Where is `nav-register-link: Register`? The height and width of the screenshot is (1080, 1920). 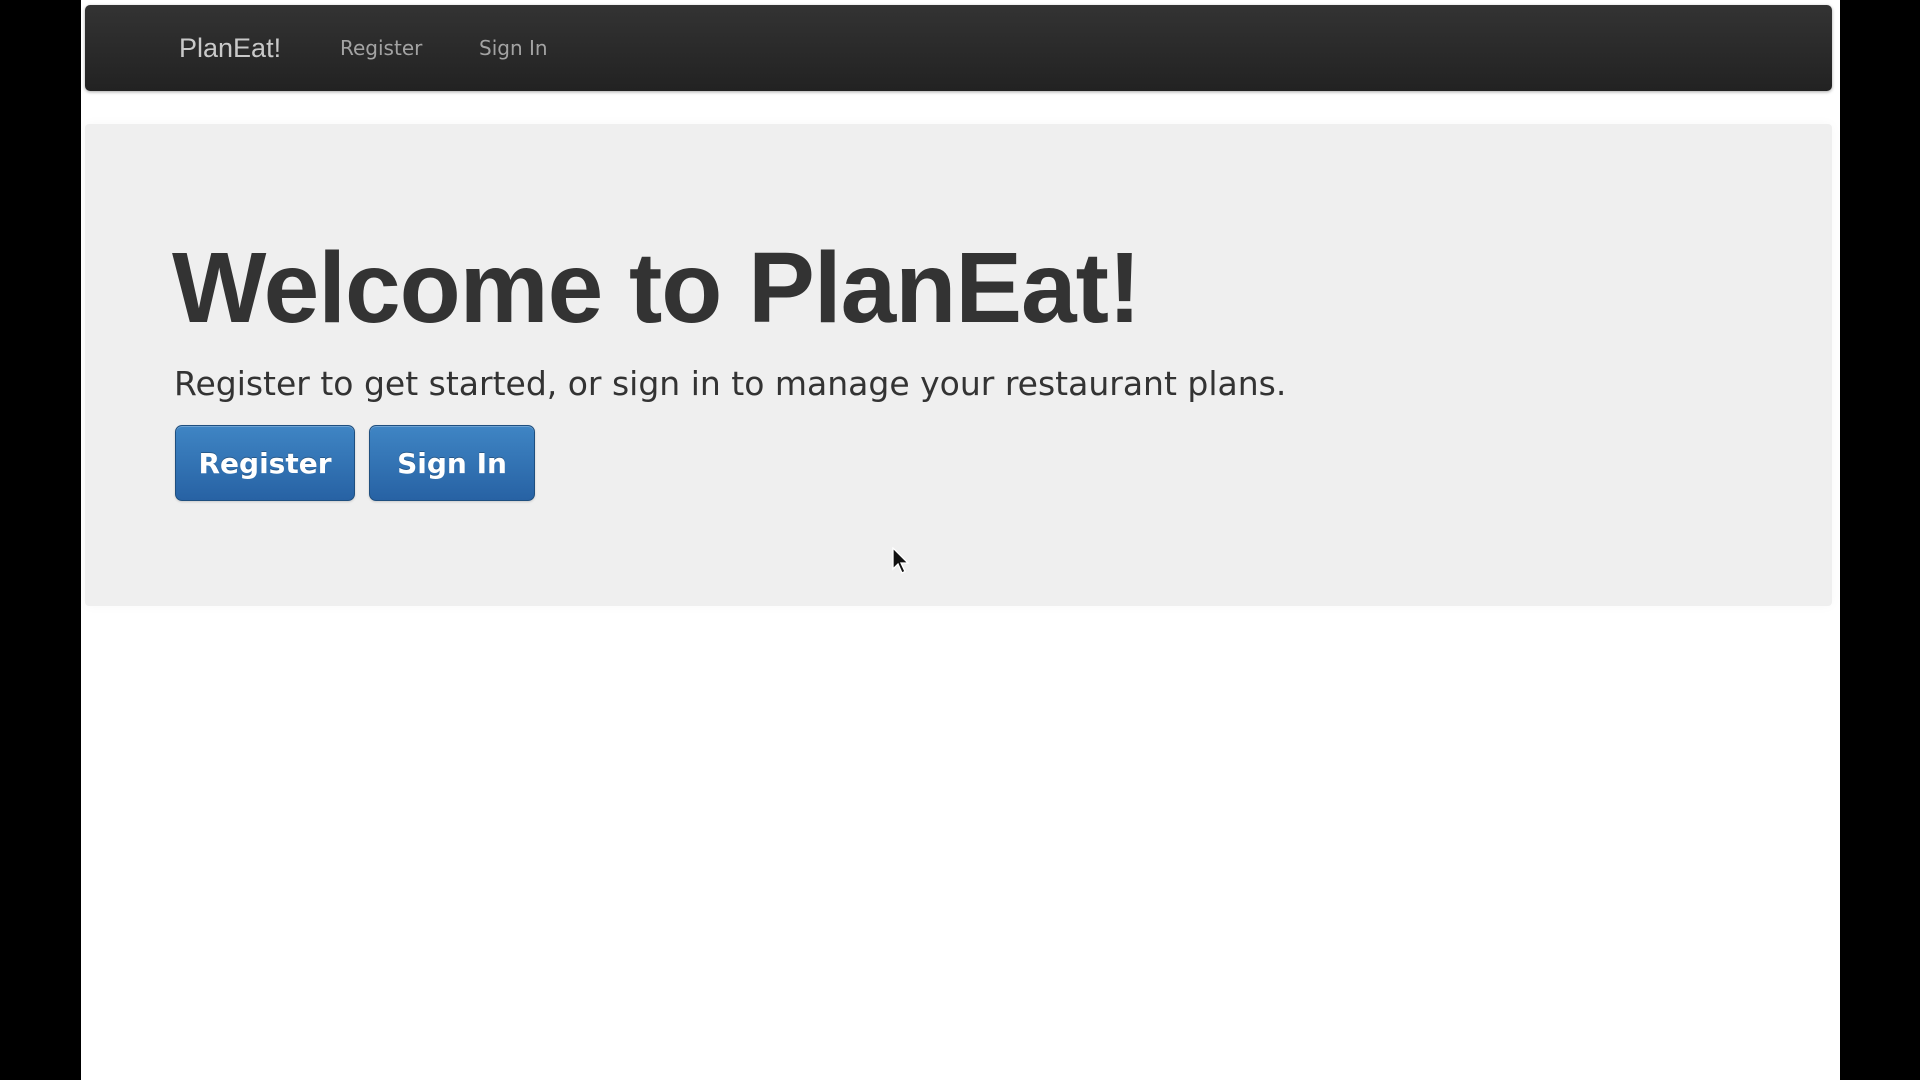
nav-register-link: Register is located at coordinates (381, 48).